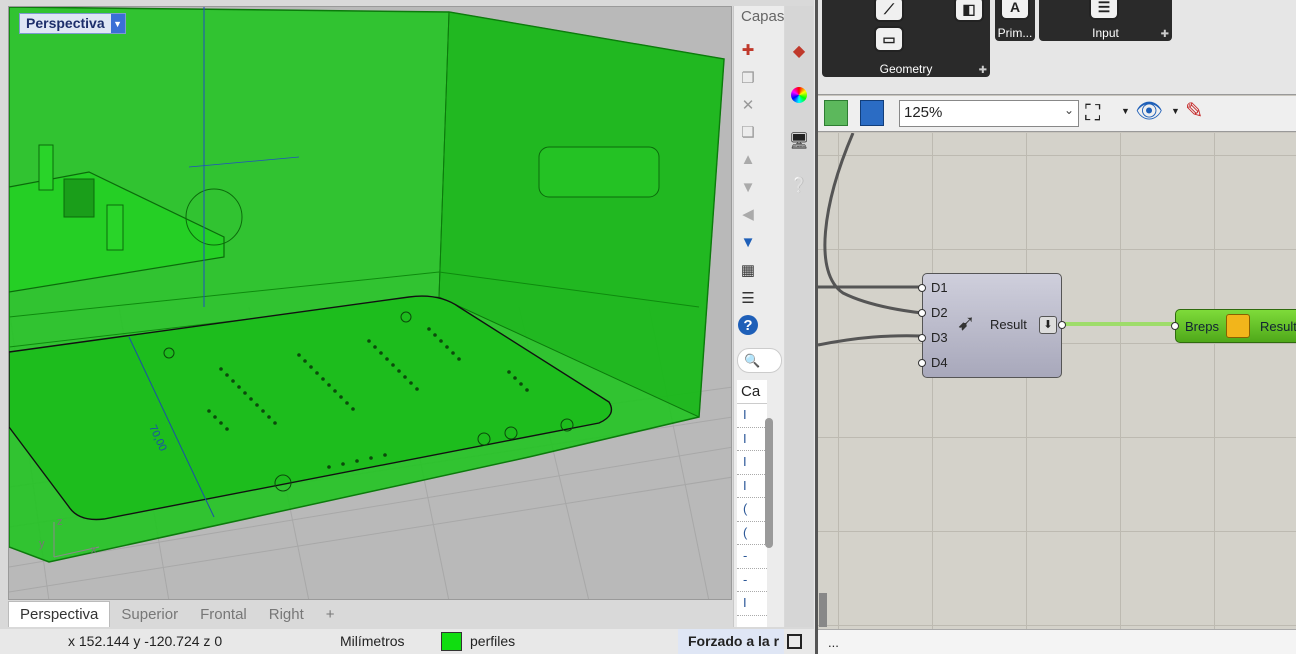  I want to click on y-axis-label: y, so click(42, 544).